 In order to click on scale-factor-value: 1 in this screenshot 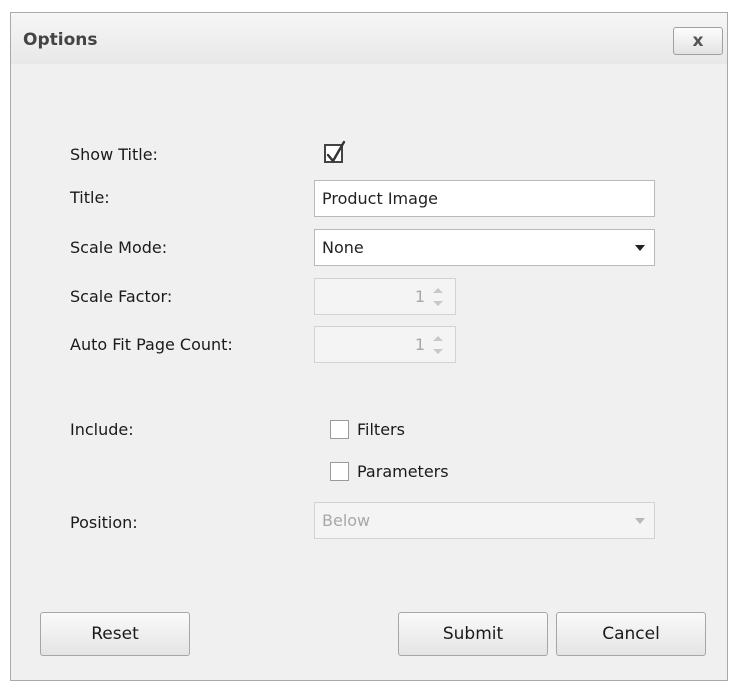, I will do `click(419, 296)`.